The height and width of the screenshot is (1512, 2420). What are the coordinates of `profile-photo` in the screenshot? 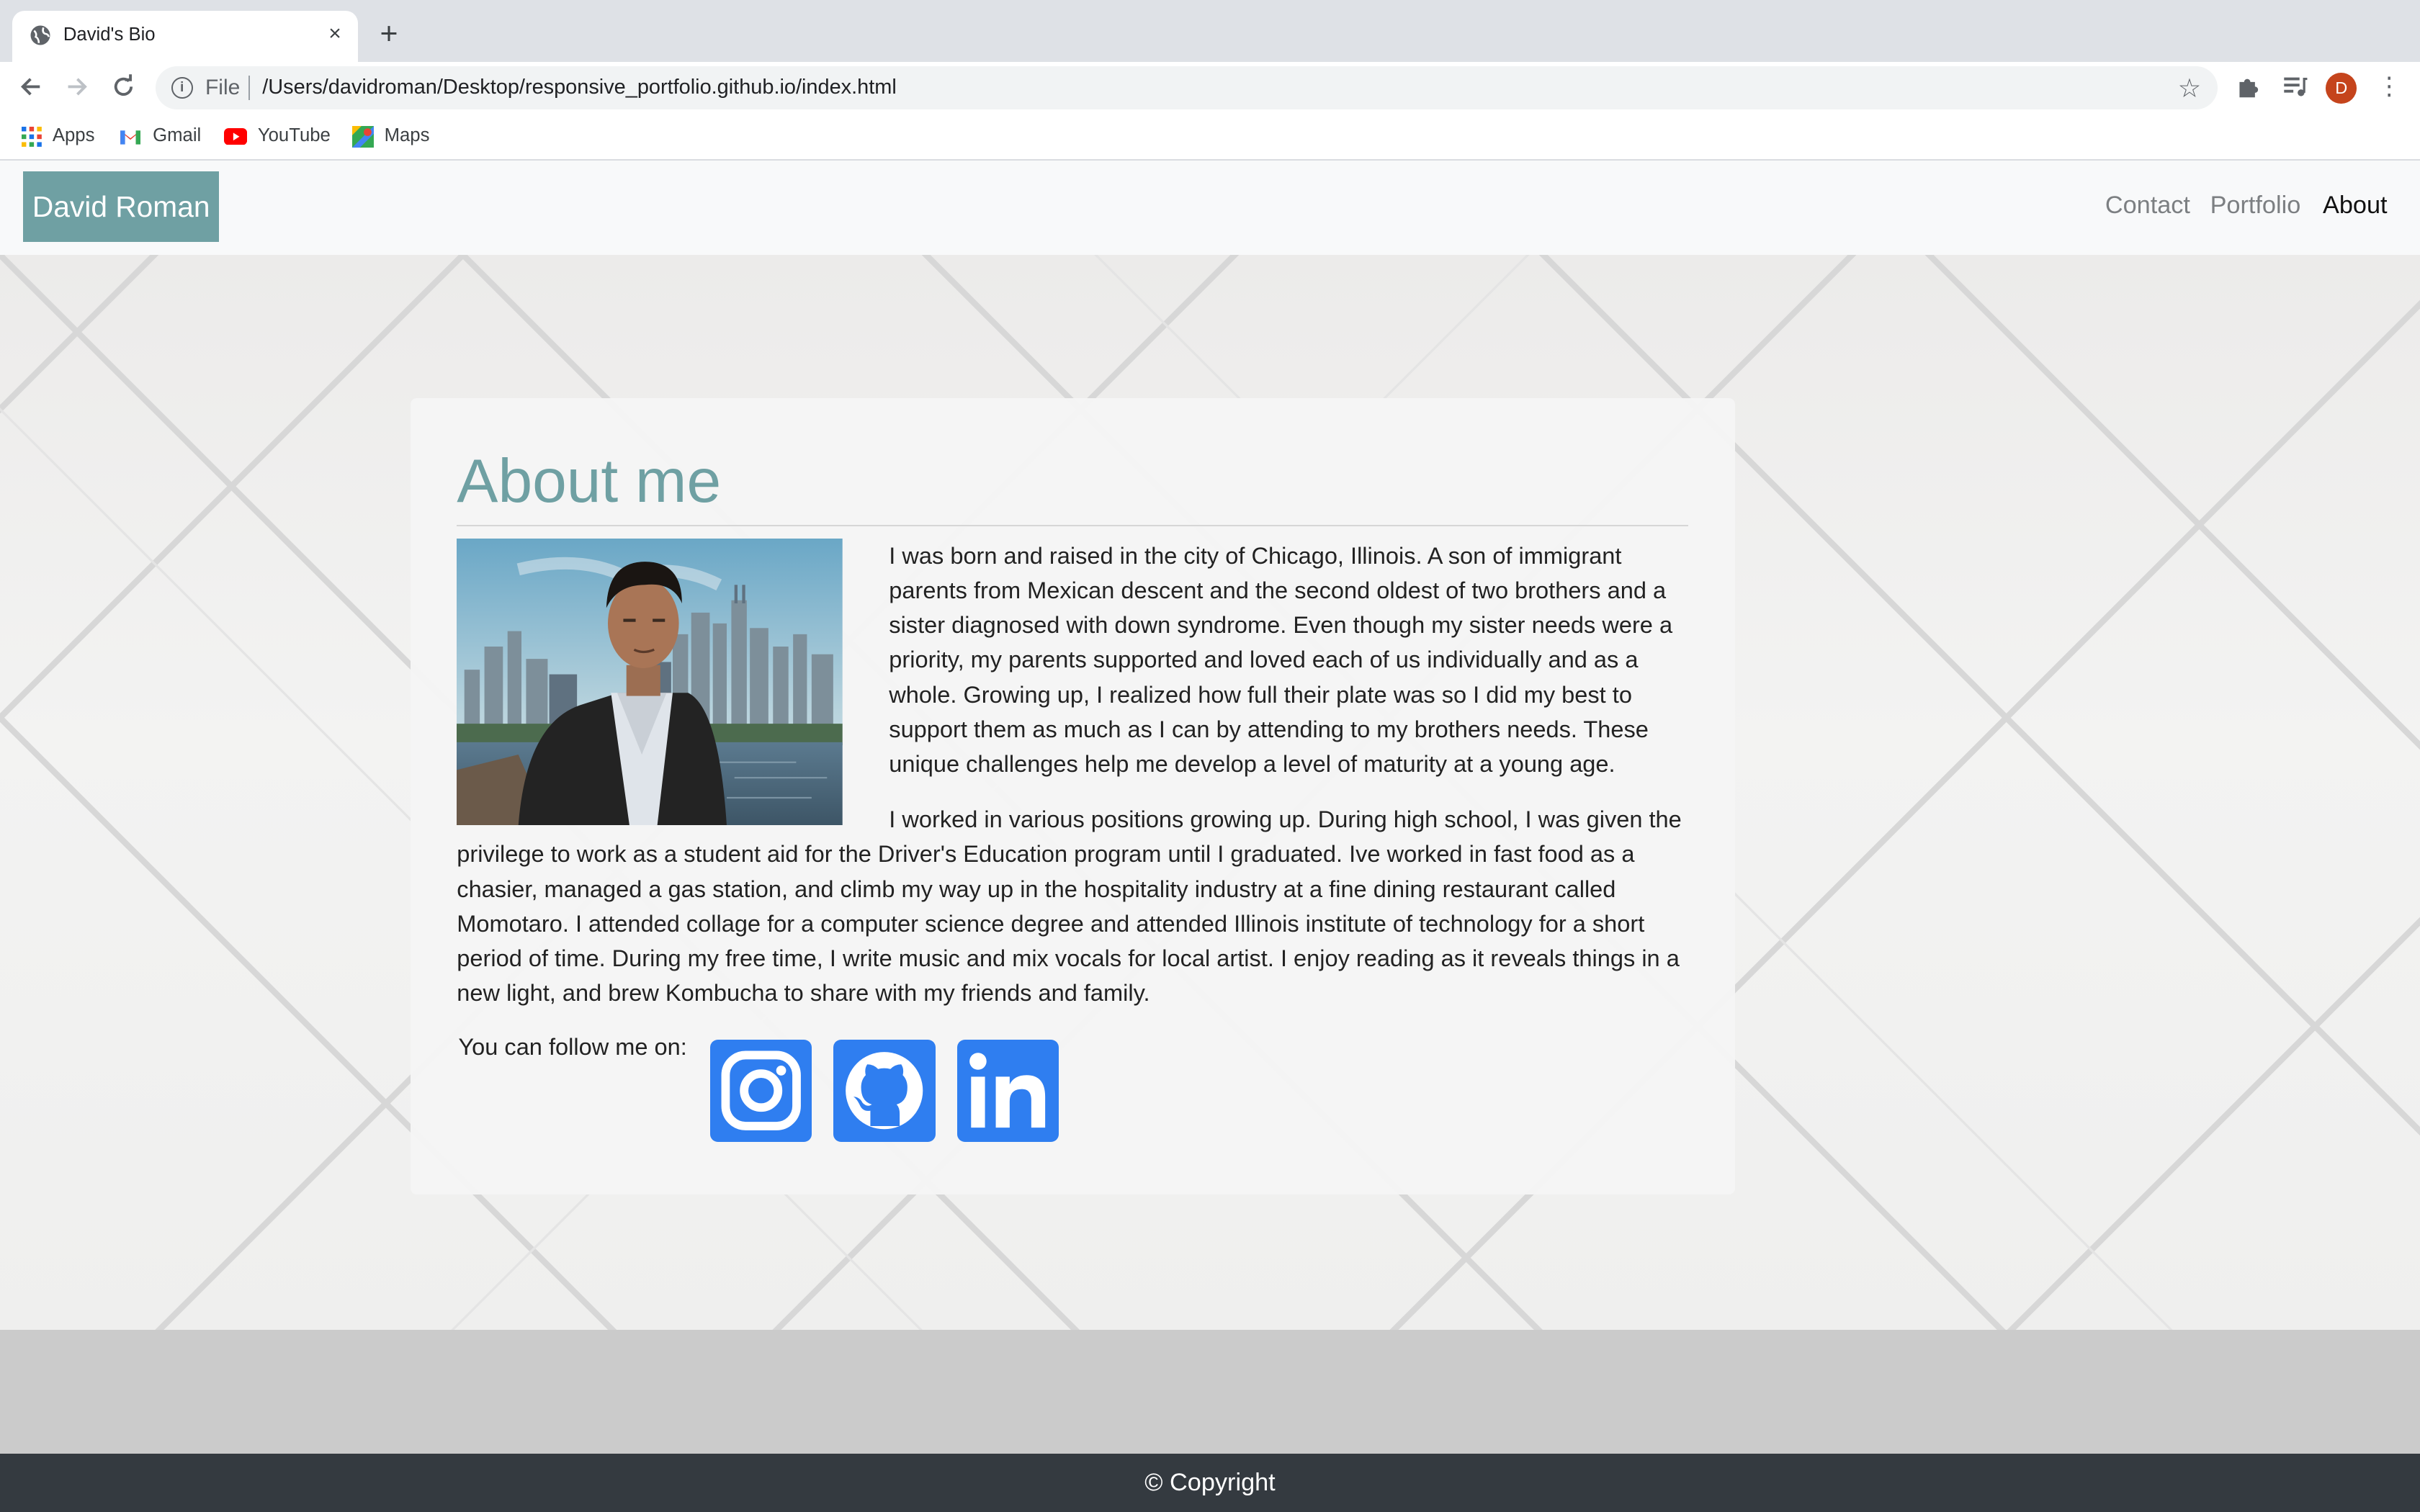 It's located at (650, 682).